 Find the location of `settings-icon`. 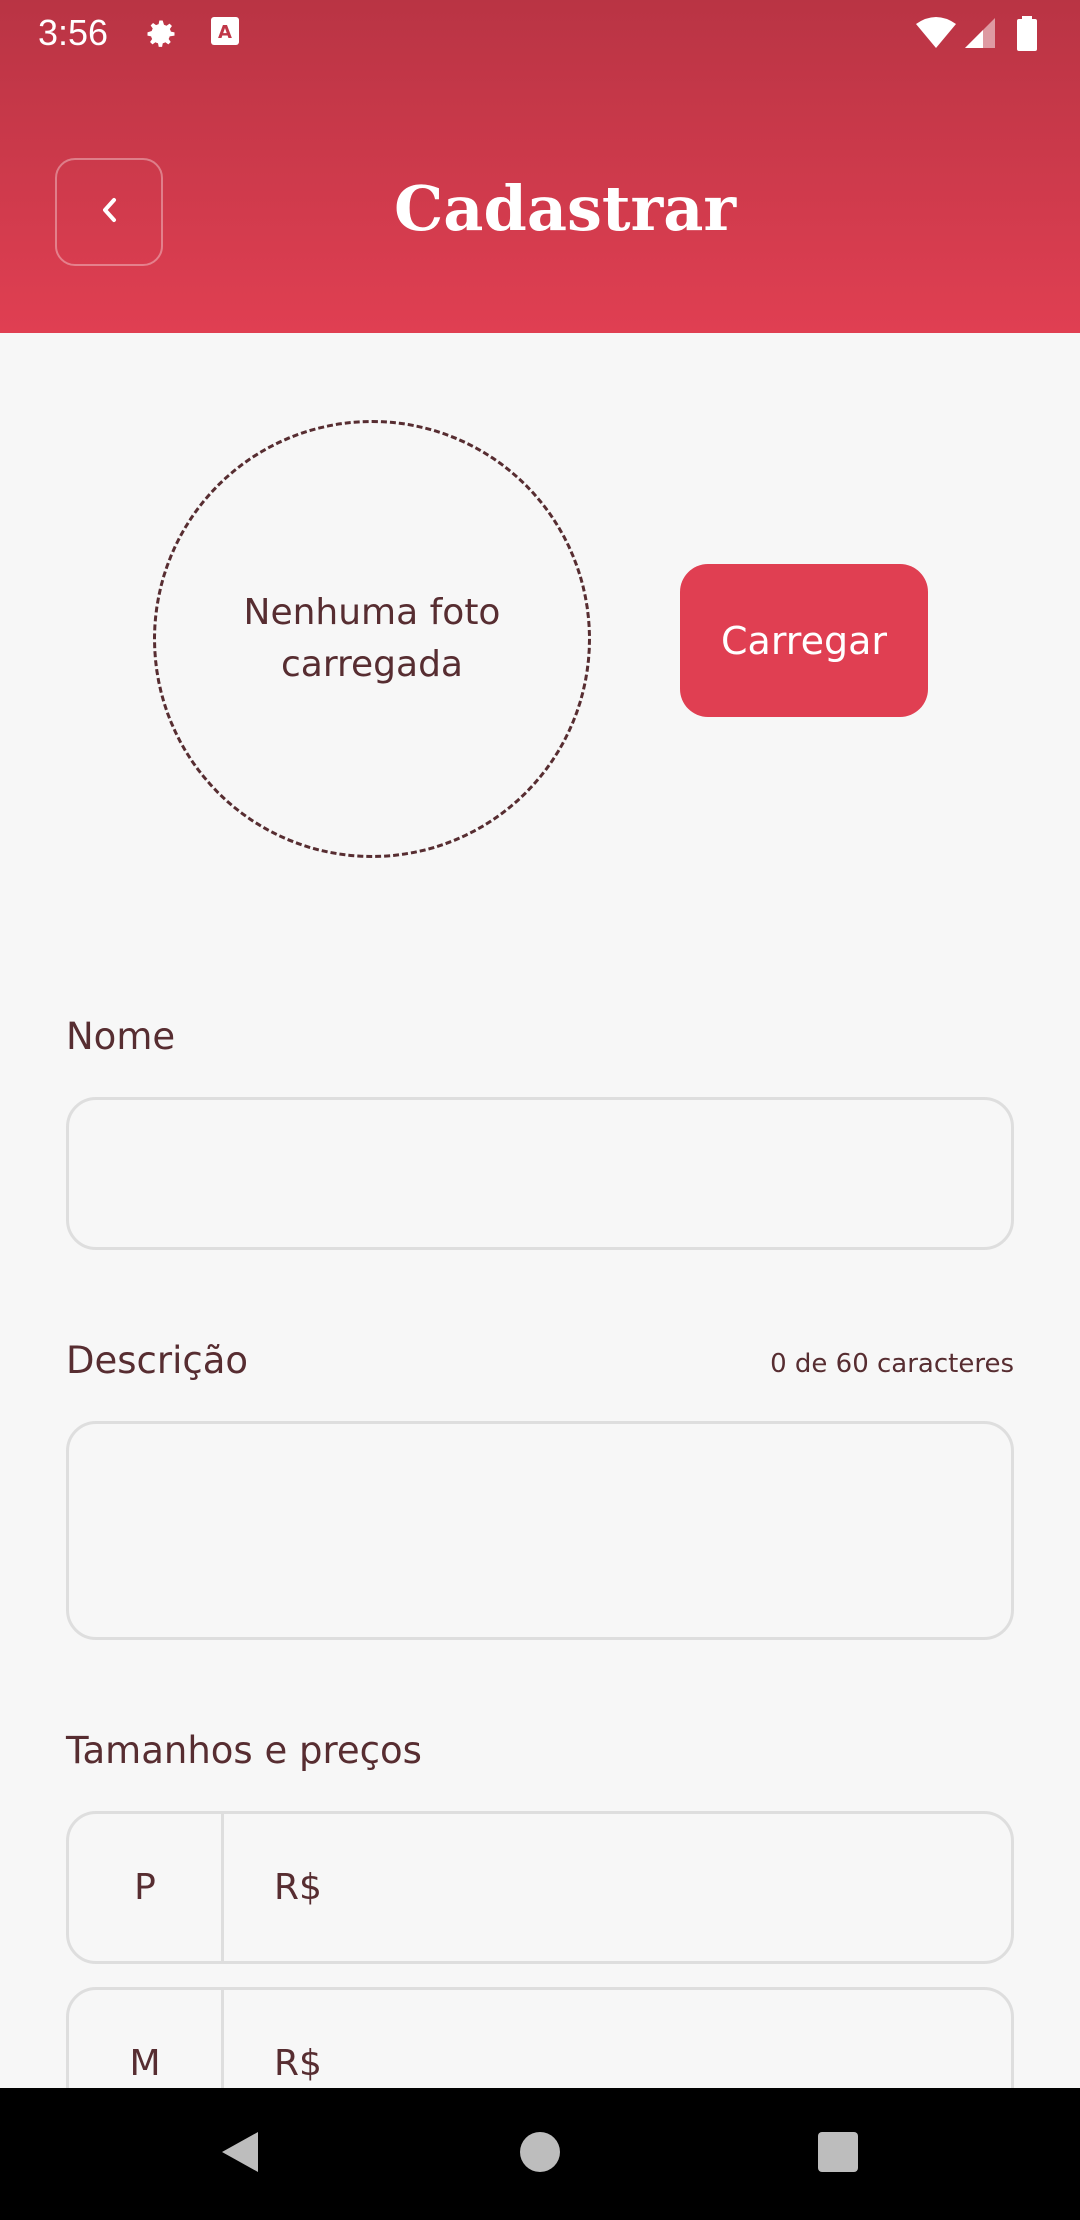

settings-icon is located at coordinates (160, 33).